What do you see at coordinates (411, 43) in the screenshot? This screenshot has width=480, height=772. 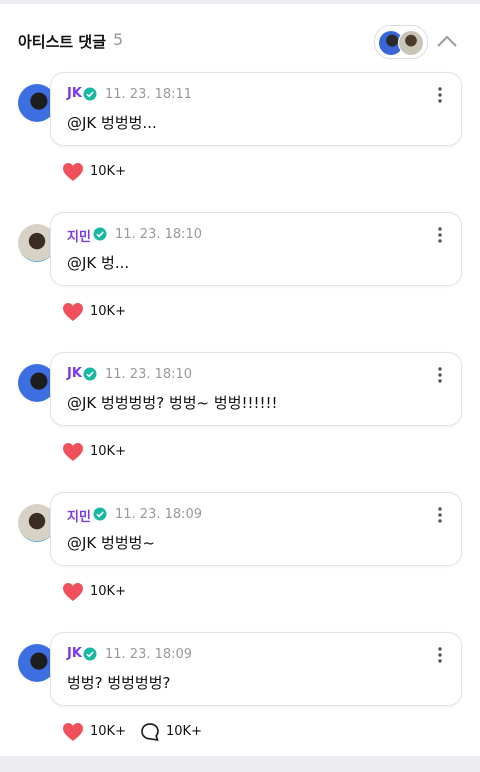 I see `avatar` at bounding box center [411, 43].